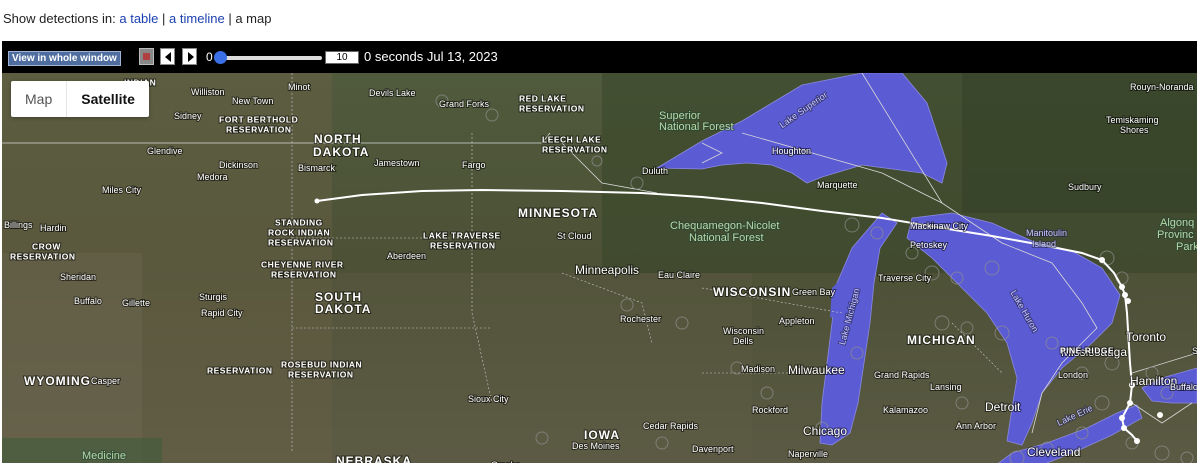  I want to click on map-label-town: Bismarck, so click(317, 168).